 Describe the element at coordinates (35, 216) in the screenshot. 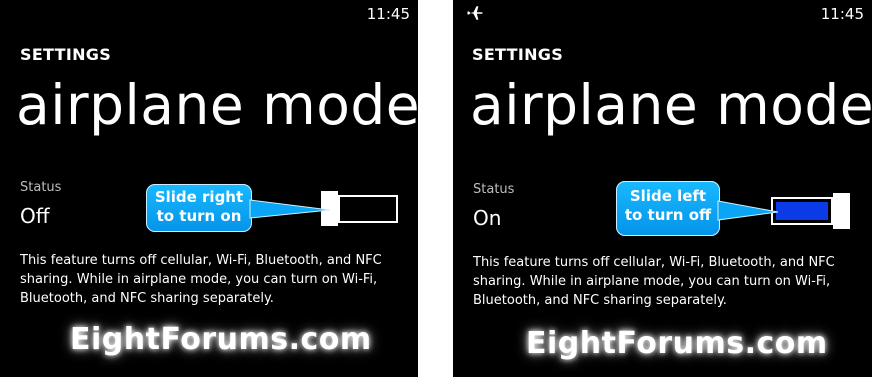

I see `status-value: Off` at that location.